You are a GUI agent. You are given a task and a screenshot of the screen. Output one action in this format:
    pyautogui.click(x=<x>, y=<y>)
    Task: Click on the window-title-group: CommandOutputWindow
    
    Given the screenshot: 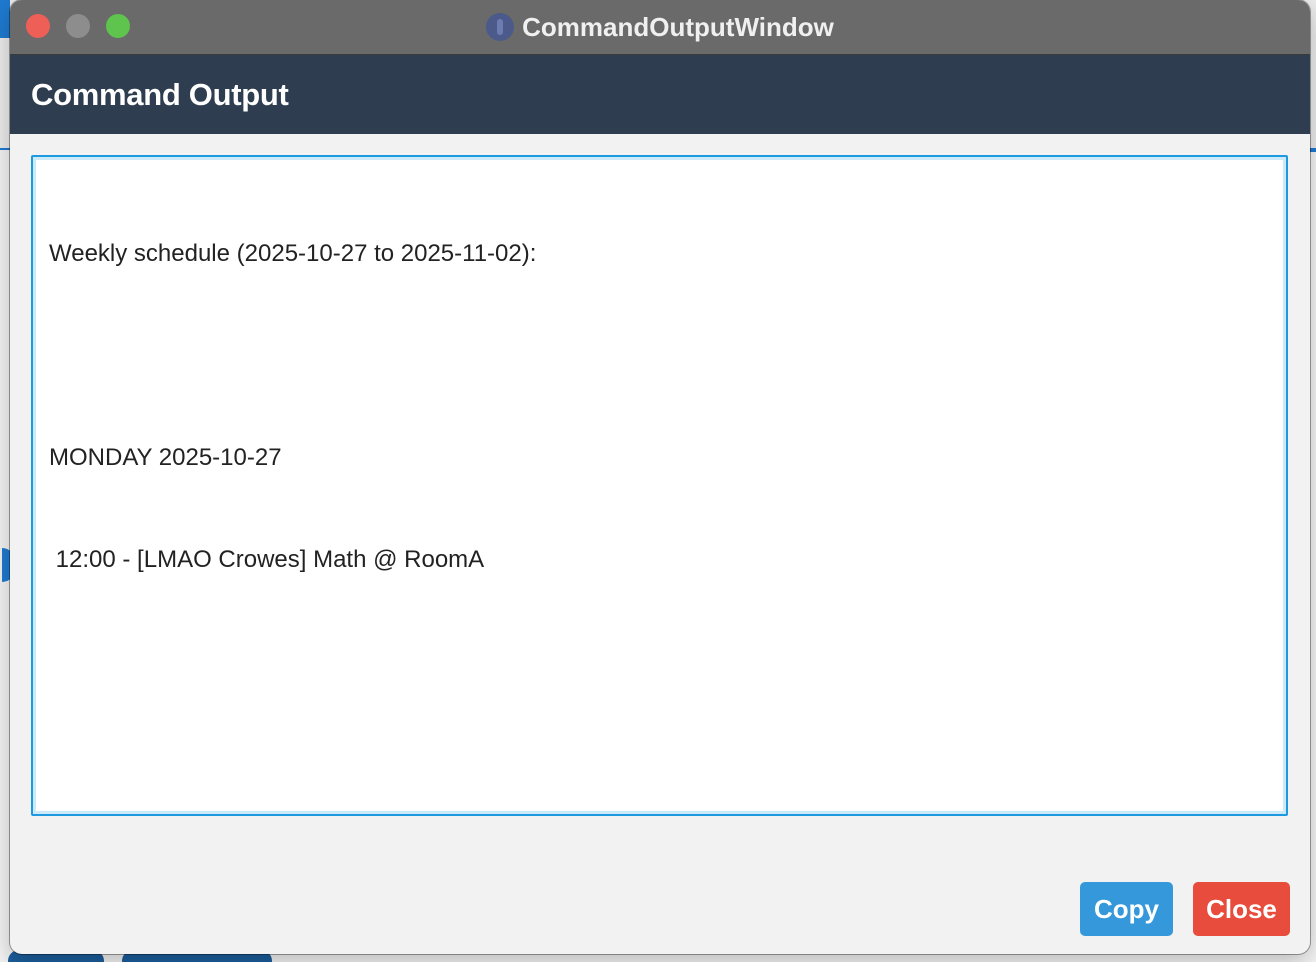 What is the action you would take?
    pyautogui.click(x=660, y=27)
    